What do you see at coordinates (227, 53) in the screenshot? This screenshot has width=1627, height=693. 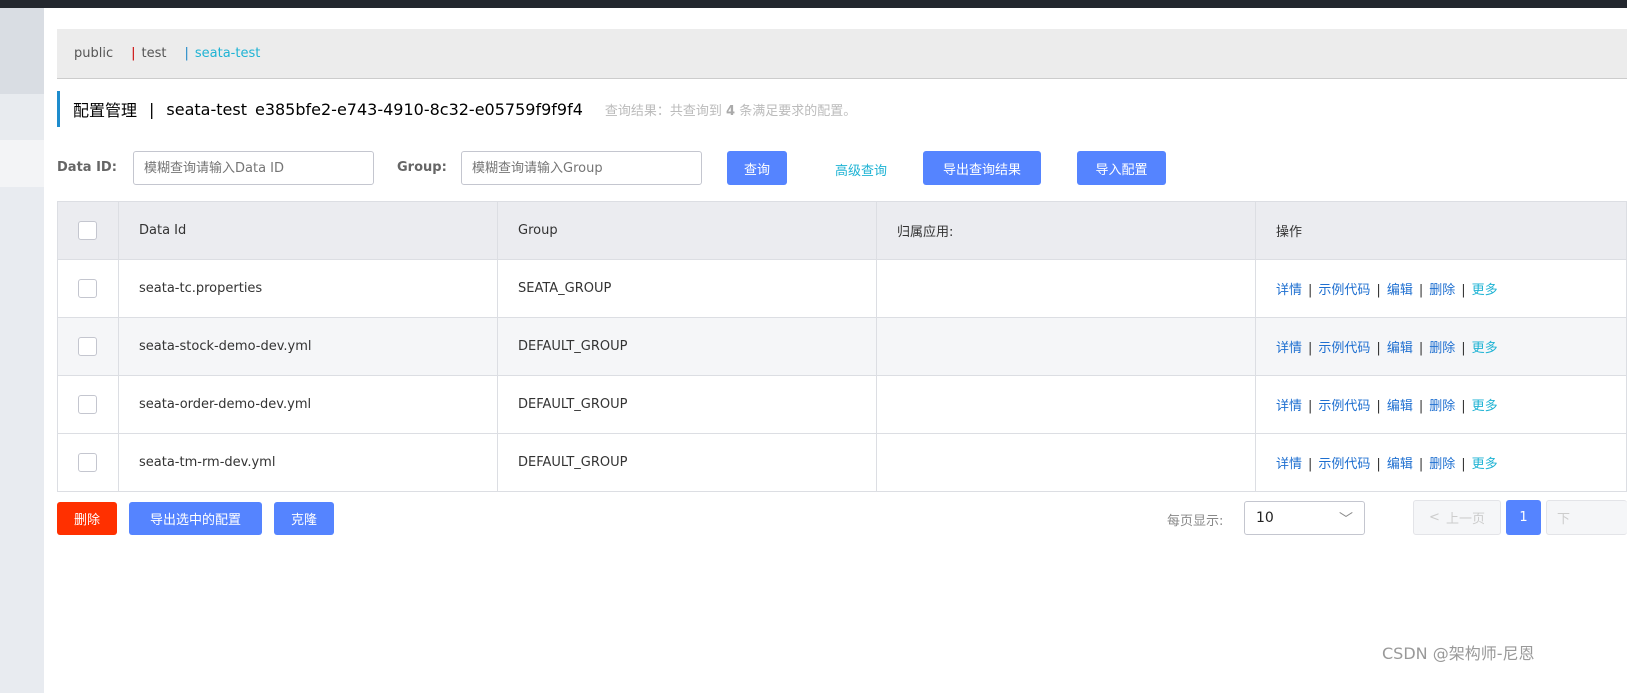 I see `namespace-seata-test: seata-test` at bounding box center [227, 53].